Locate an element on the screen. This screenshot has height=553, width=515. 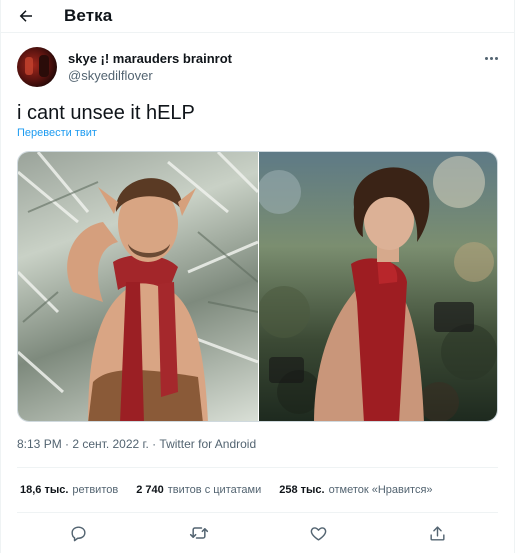
retweets-stat: 18,6 тыс. ретвитов is located at coordinates (69, 490).